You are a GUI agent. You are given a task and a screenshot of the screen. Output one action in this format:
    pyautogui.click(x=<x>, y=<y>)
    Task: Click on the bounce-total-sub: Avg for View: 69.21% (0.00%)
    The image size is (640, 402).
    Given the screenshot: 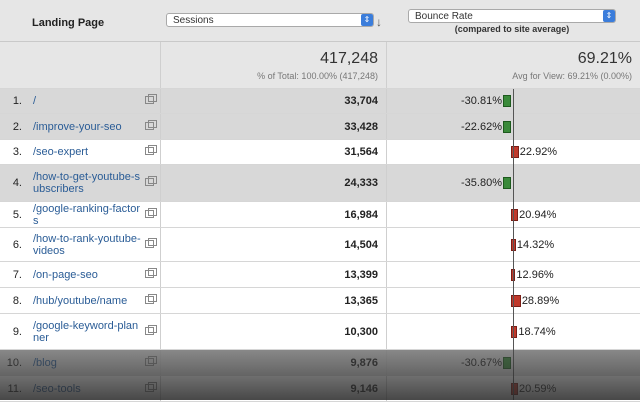 What is the action you would take?
    pyautogui.click(x=572, y=76)
    